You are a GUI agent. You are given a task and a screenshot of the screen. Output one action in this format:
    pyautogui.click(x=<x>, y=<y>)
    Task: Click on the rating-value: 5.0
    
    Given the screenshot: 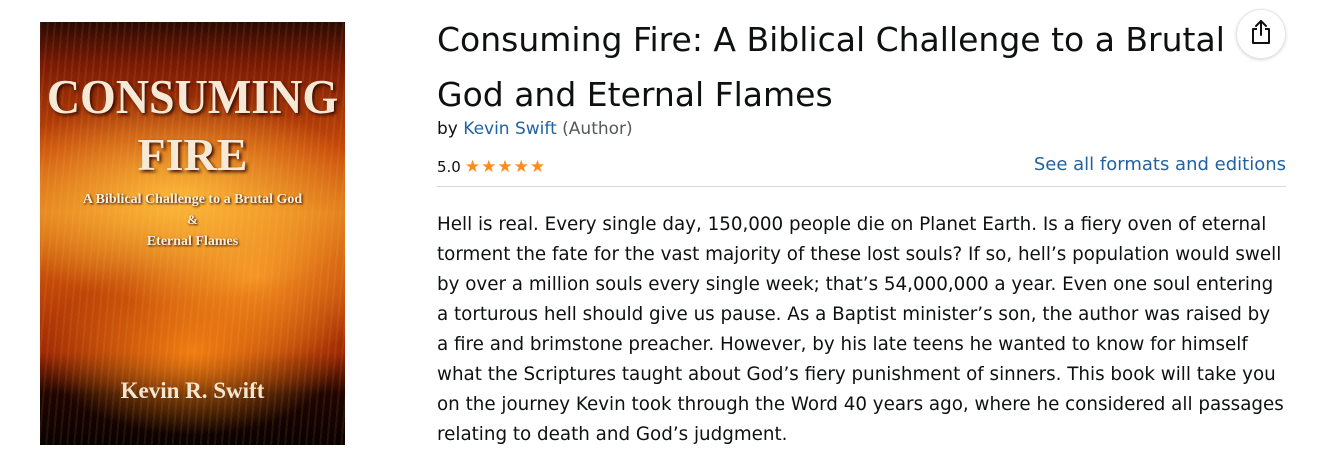 What is the action you would take?
    pyautogui.click(x=449, y=167)
    